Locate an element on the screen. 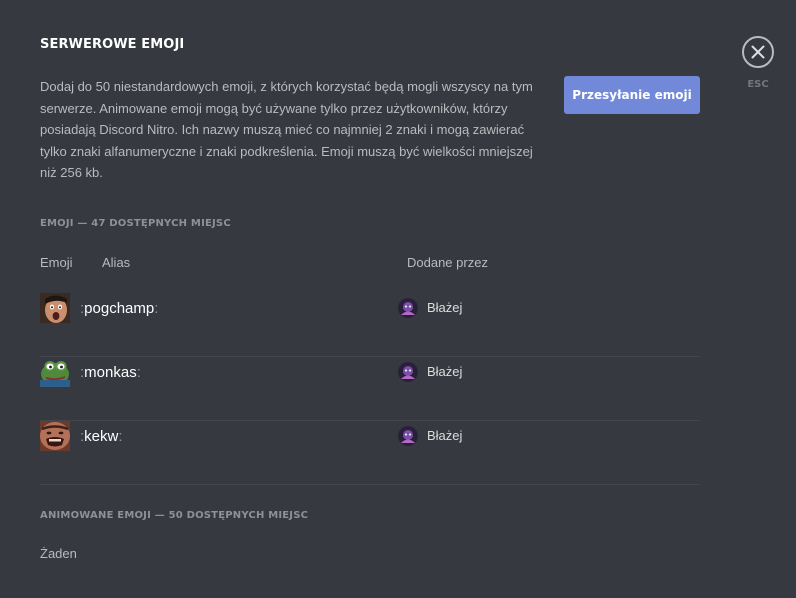 Image resolution: width=796 pixels, height=598 pixels. close-button is located at coordinates (758, 52).